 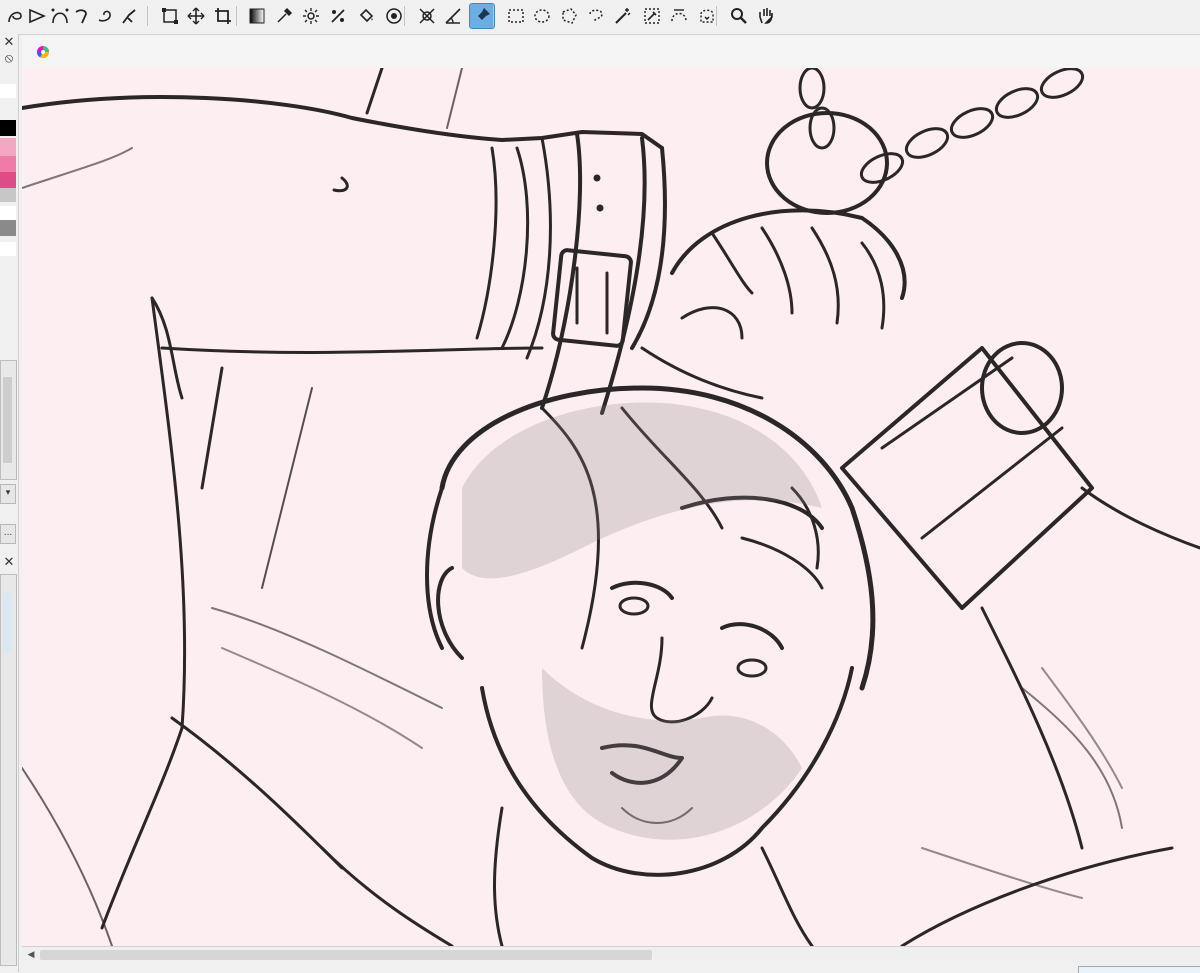 What do you see at coordinates (569, 16) in the screenshot?
I see `polygon-selection-icon` at bounding box center [569, 16].